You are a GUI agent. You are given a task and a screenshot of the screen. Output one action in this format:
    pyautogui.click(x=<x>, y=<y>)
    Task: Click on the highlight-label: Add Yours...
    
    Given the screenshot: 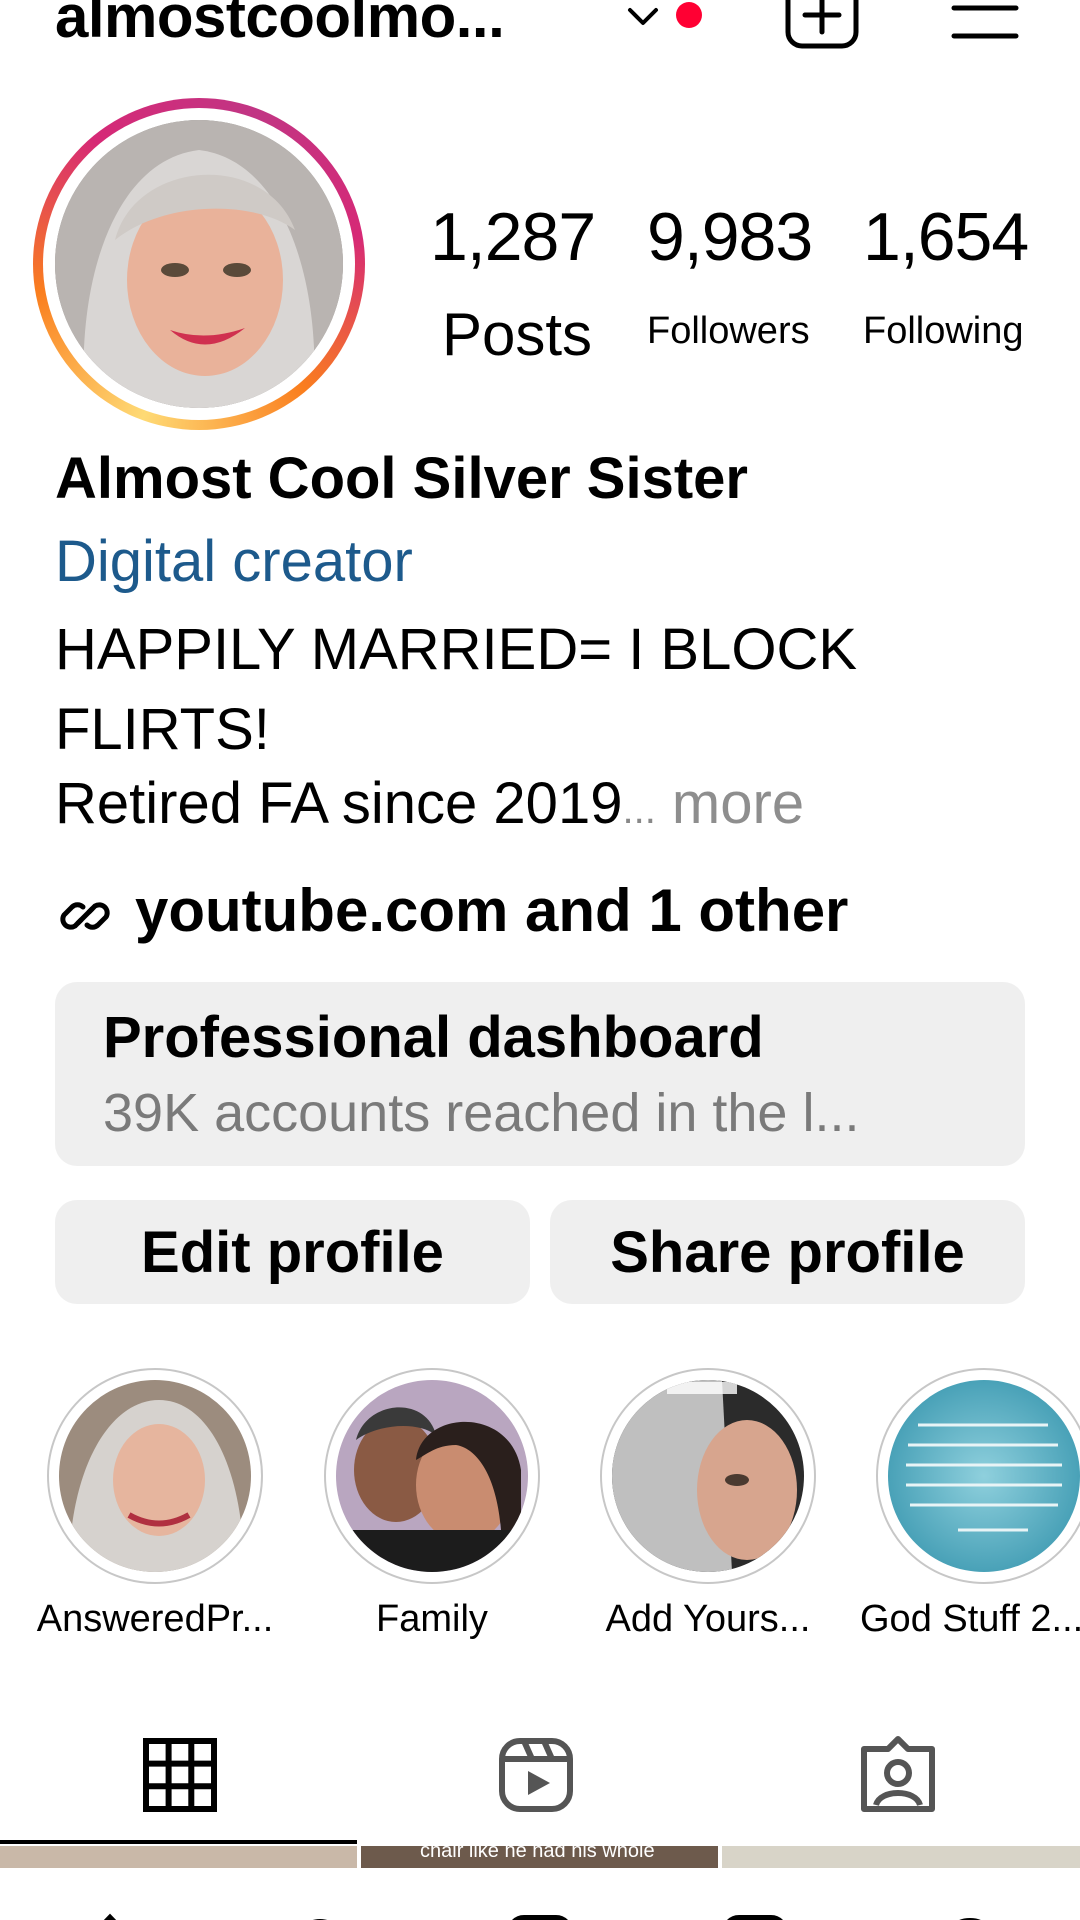 What is the action you would take?
    pyautogui.click(x=708, y=1619)
    